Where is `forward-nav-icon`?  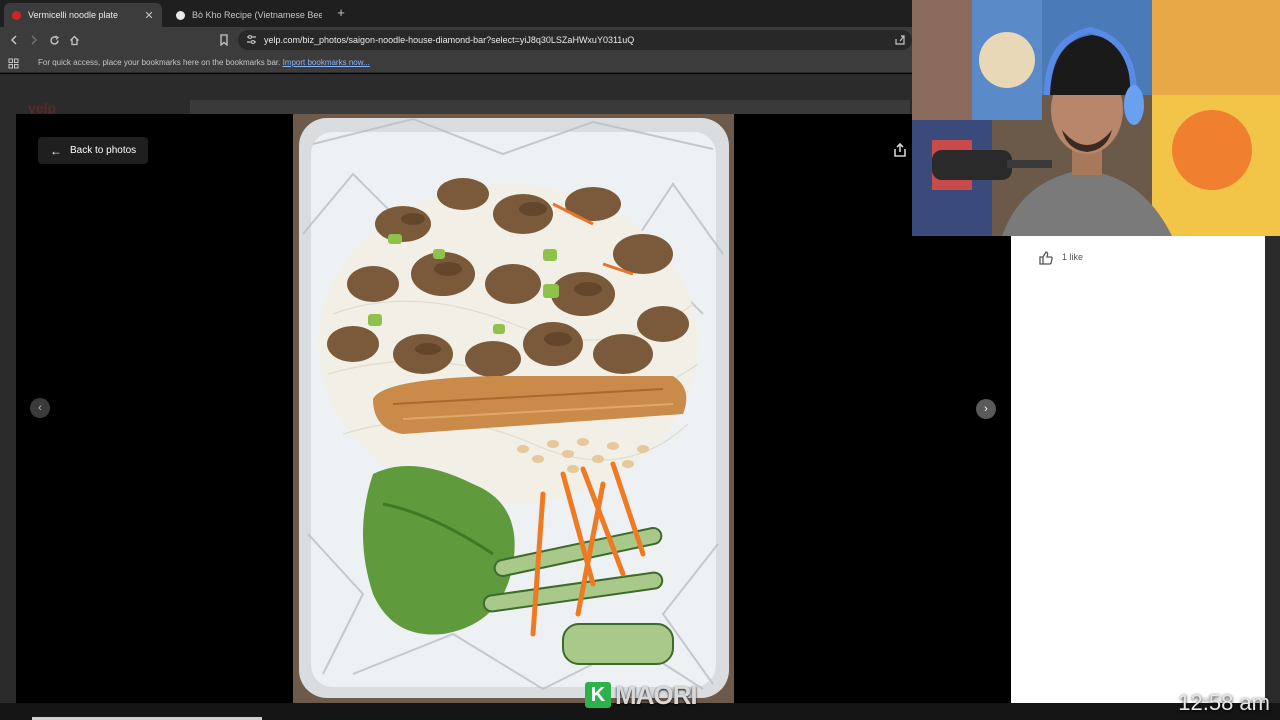
forward-nav-icon is located at coordinates (34, 40).